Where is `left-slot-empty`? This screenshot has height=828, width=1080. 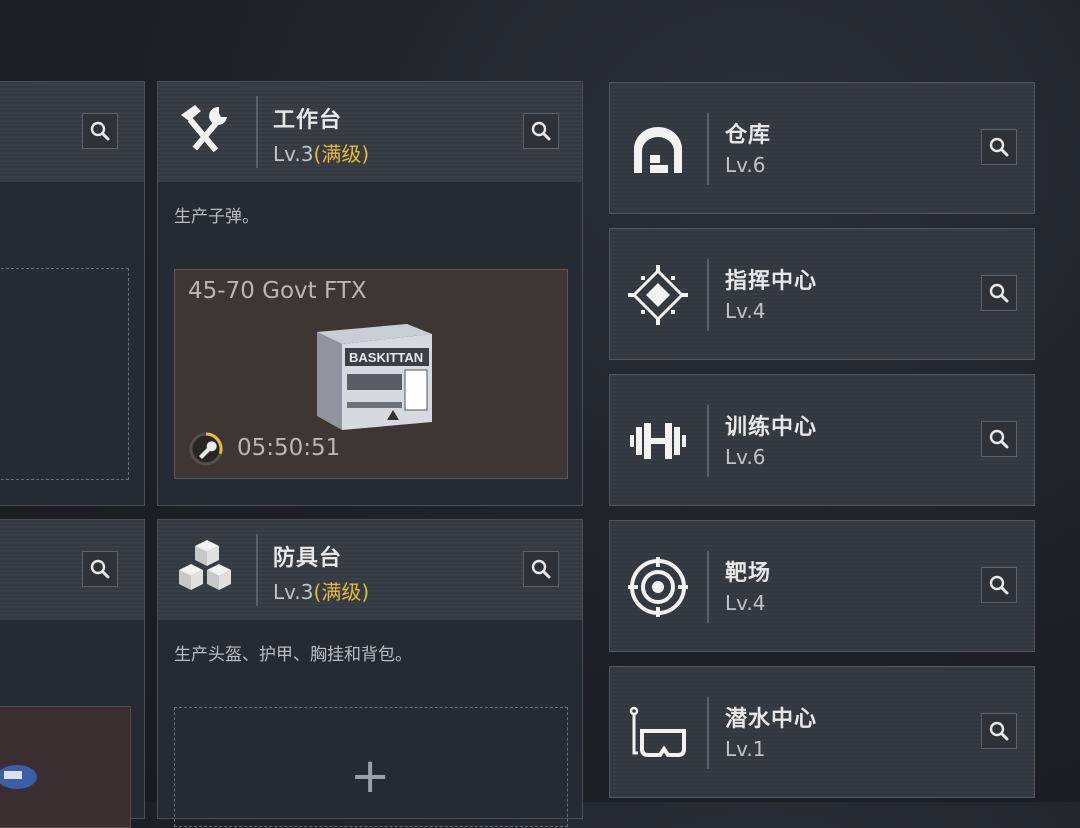
left-slot-empty is located at coordinates (64, 374).